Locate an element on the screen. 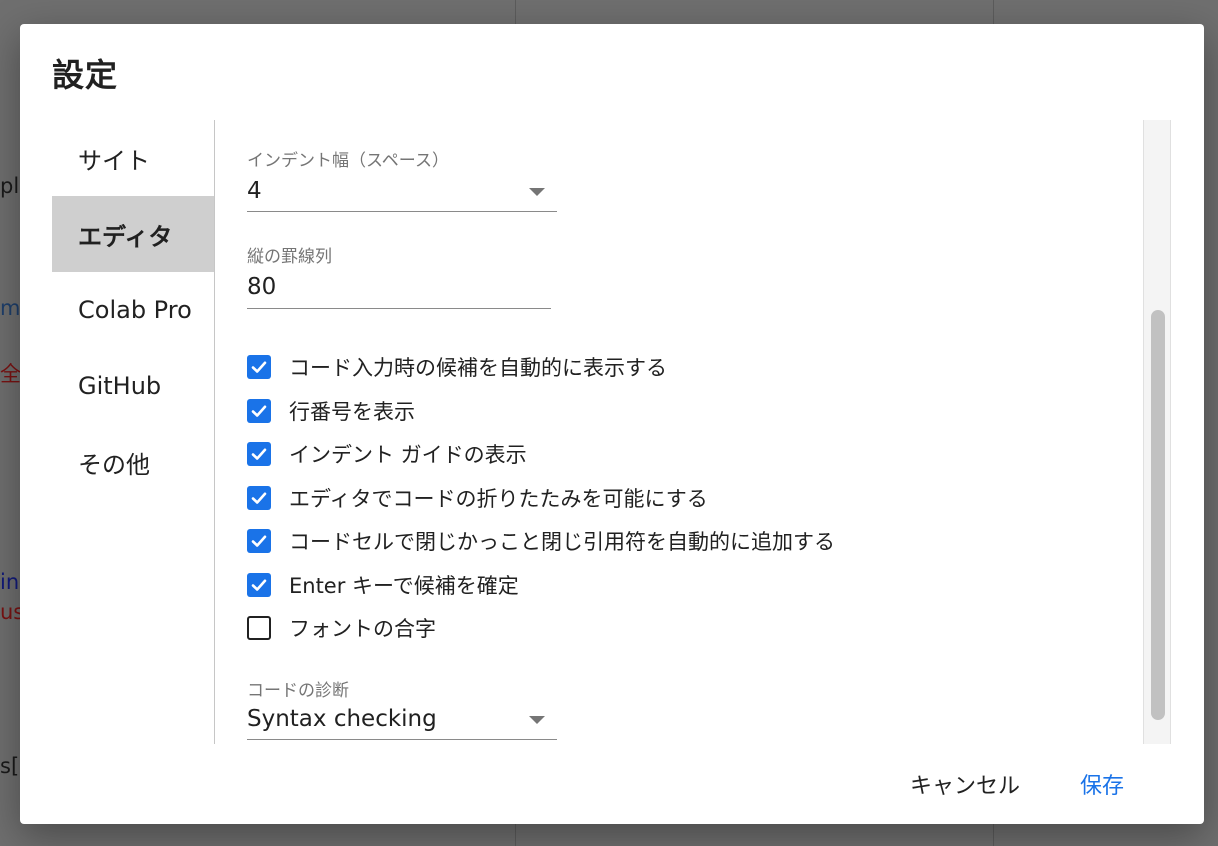  checkbox-label: Enter キーで候補を確定 is located at coordinates (404, 586).